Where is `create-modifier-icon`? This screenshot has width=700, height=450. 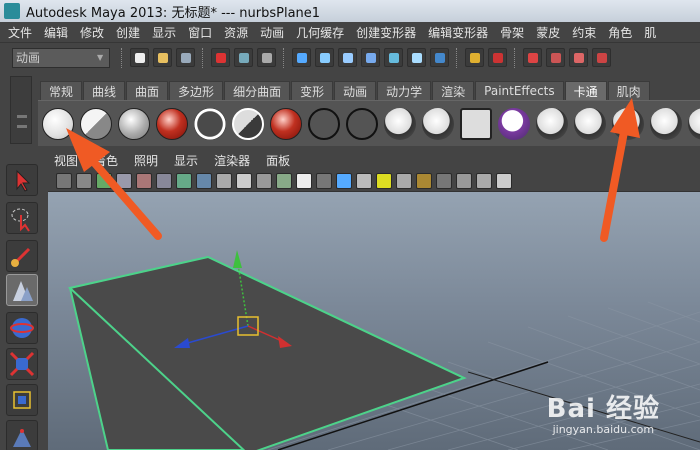 create-modifier-icon is located at coordinates (438, 123).